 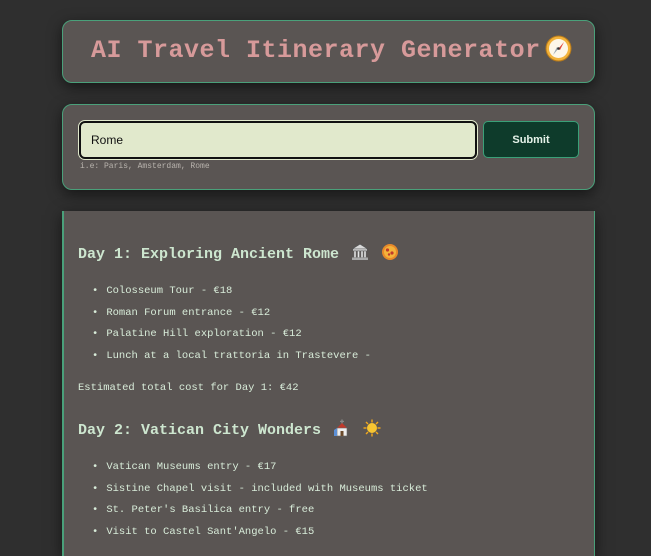 I want to click on day-1-heading-text: Day 1: Exploring Ancient Rome, so click(x=209, y=254).